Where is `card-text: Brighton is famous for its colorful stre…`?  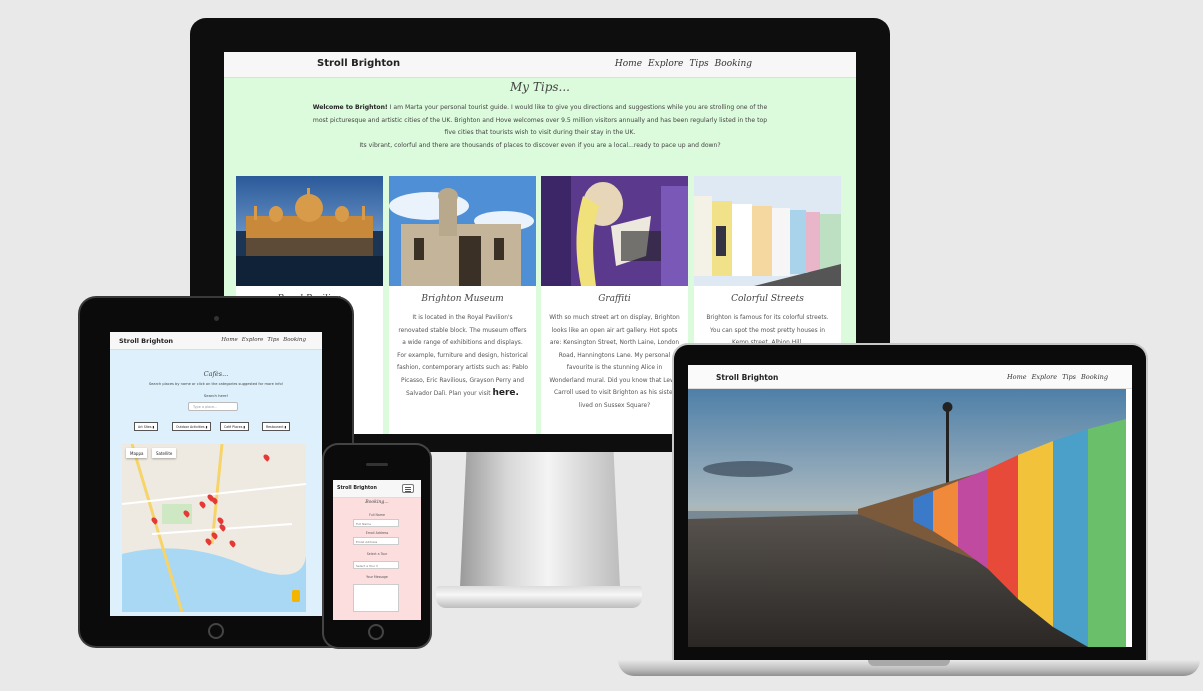 card-text: Brighton is famous for its colorful stre… is located at coordinates (767, 330).